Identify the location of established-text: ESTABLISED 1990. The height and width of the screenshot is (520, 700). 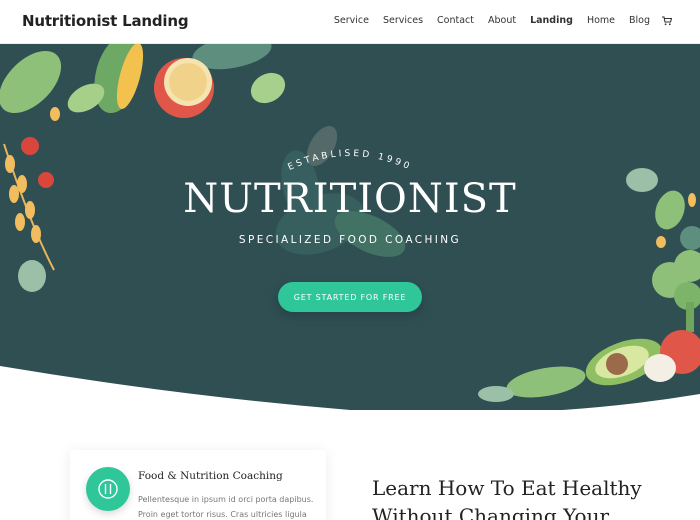
(349, 161).